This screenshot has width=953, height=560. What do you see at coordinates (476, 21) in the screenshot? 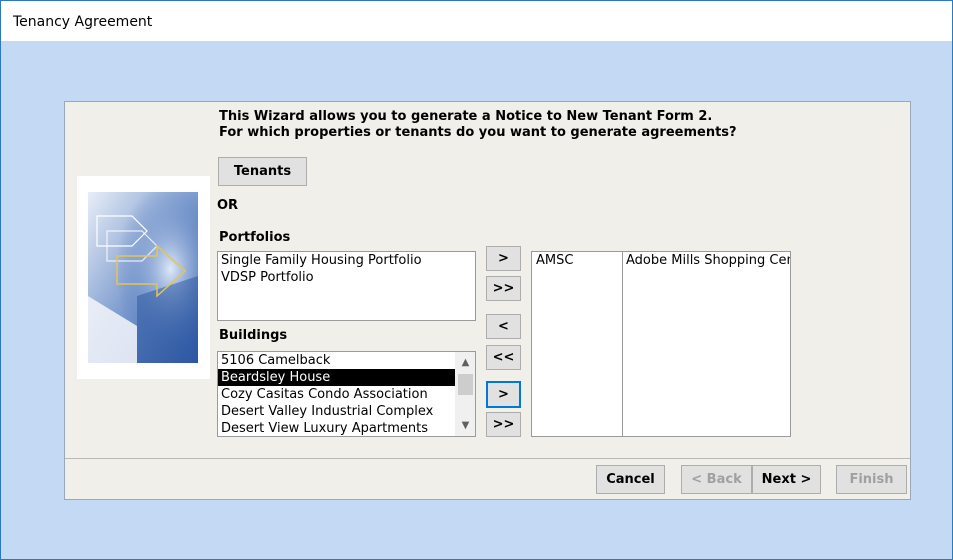
I see `title-bar: Tenancy Agreement` at bounding box center [476, 21].